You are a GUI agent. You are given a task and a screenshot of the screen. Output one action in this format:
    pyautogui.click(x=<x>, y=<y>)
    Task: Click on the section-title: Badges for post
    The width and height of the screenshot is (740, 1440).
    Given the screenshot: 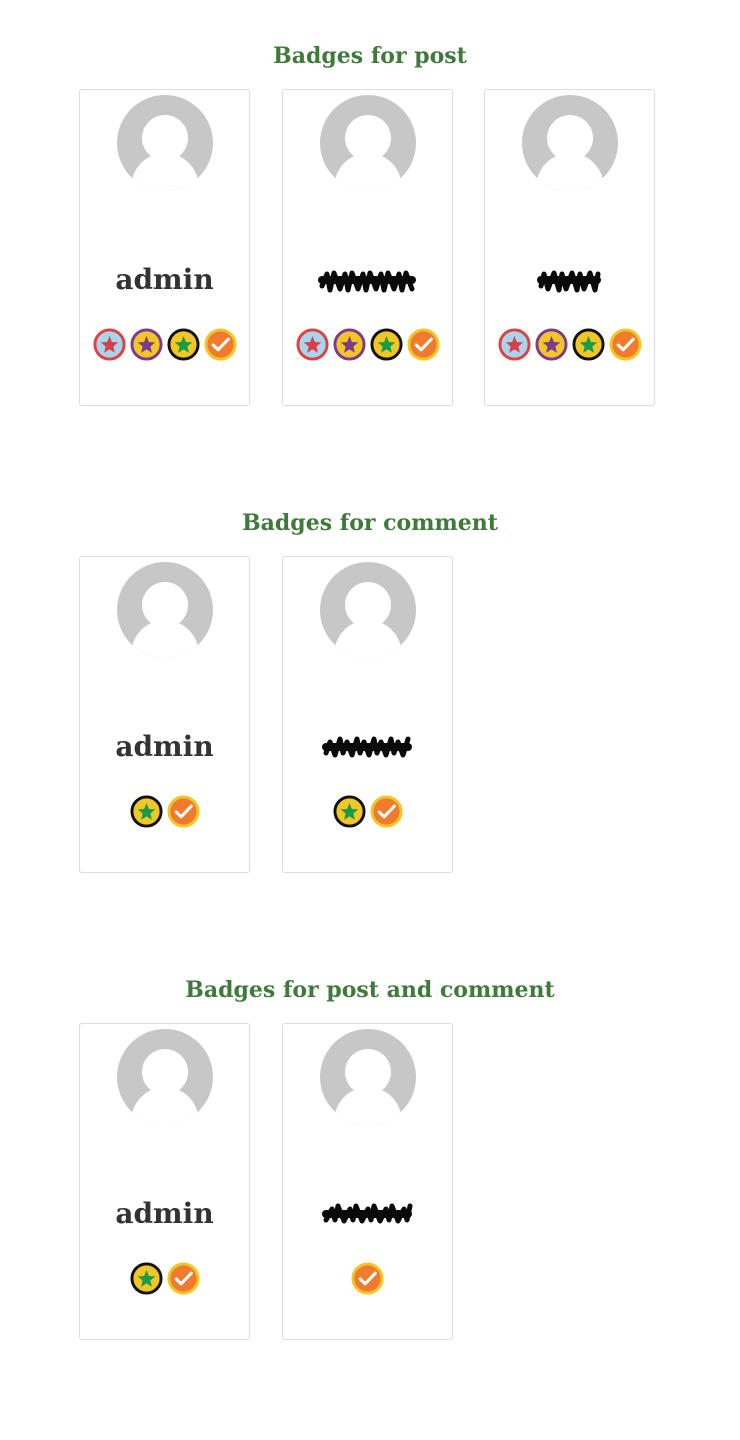 What is the action you would take?
    pyautogui.click(x=370, y=56)
    